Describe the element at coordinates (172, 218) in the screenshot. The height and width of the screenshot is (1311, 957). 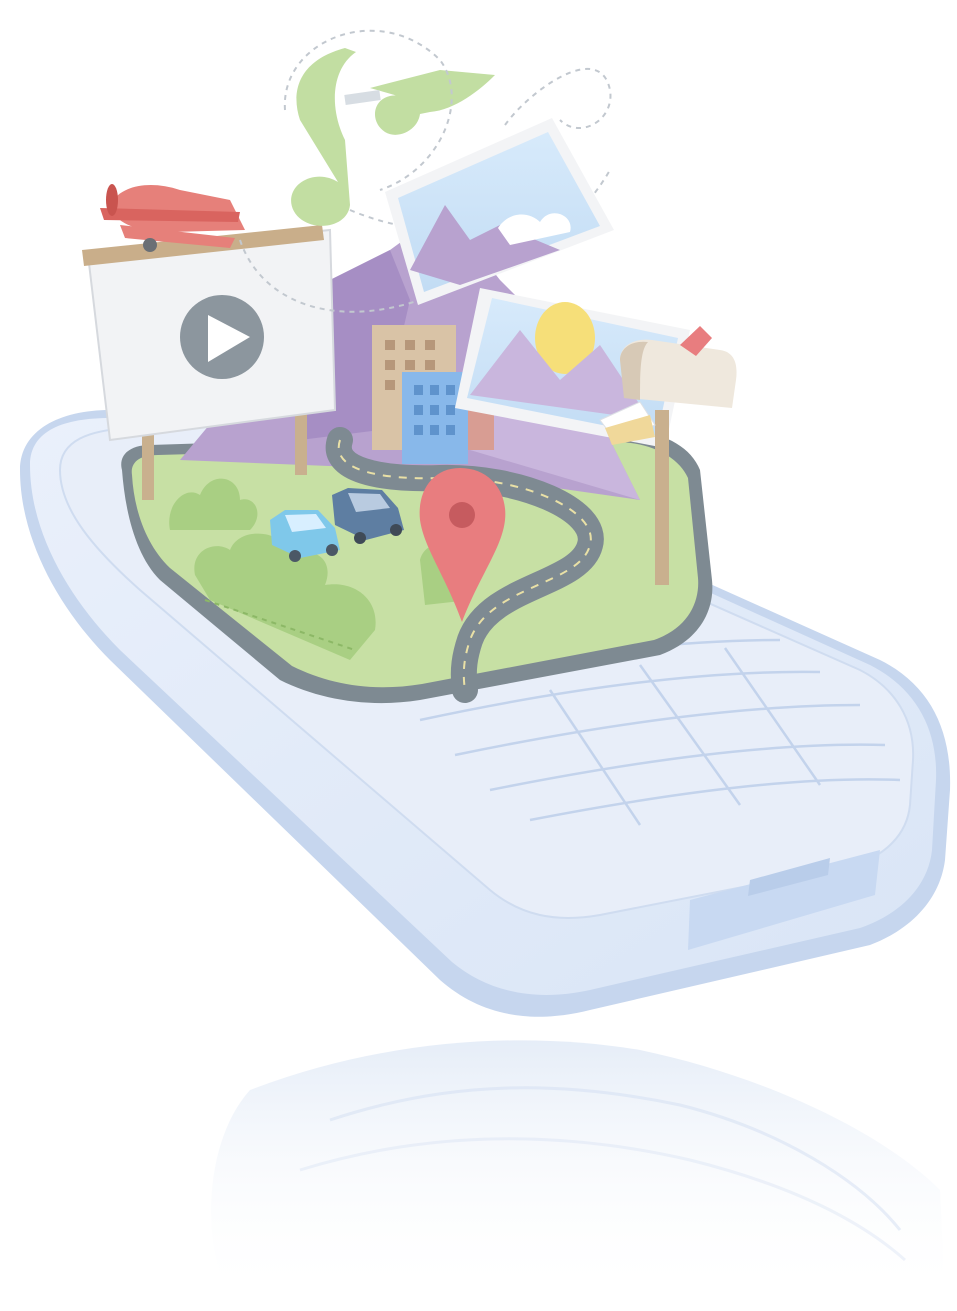
I see `airplane-icon` at that location.